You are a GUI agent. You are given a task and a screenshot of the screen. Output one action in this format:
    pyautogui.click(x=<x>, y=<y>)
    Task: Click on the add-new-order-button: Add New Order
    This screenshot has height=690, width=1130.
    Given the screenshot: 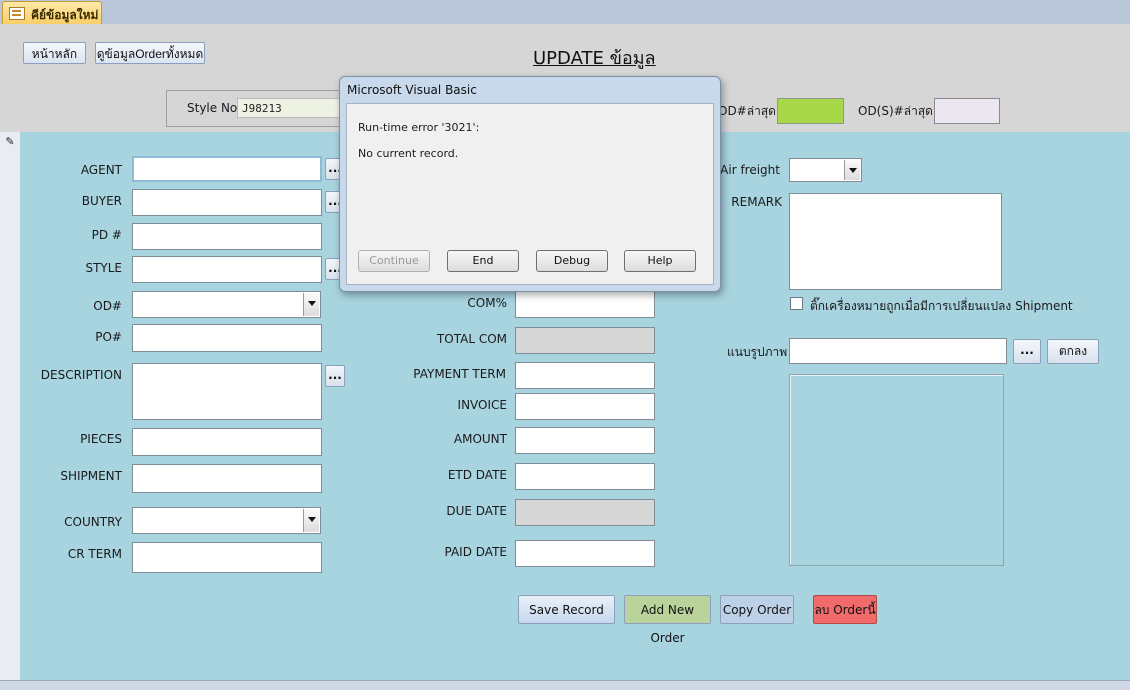 What is the action you would take?
    pyautogui.click(x=667, y=620)
    